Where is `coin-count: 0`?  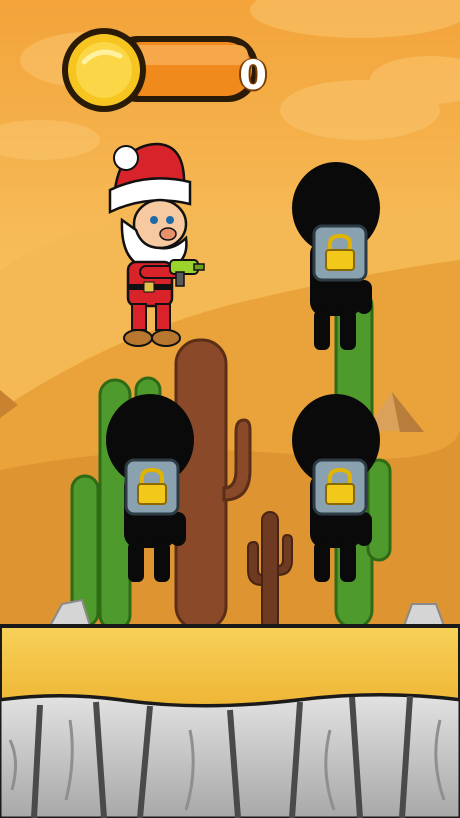
coin-count: 0 is located at coordinates (253, 76).